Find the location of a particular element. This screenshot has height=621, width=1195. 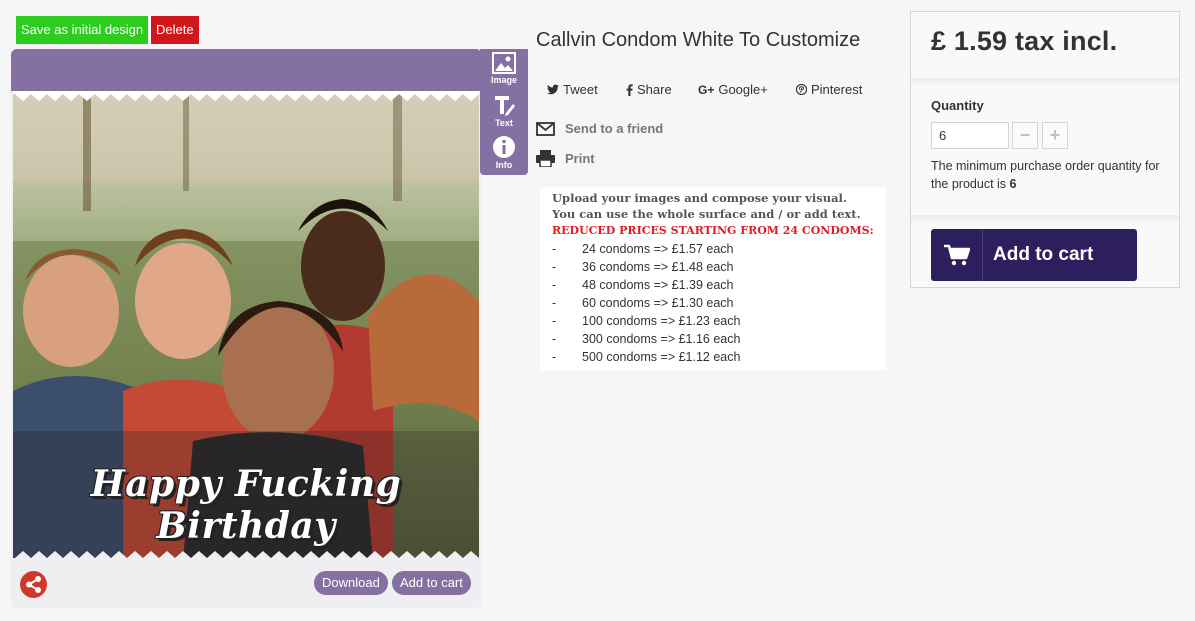

cart-icon is located at coordinates (956, 255).